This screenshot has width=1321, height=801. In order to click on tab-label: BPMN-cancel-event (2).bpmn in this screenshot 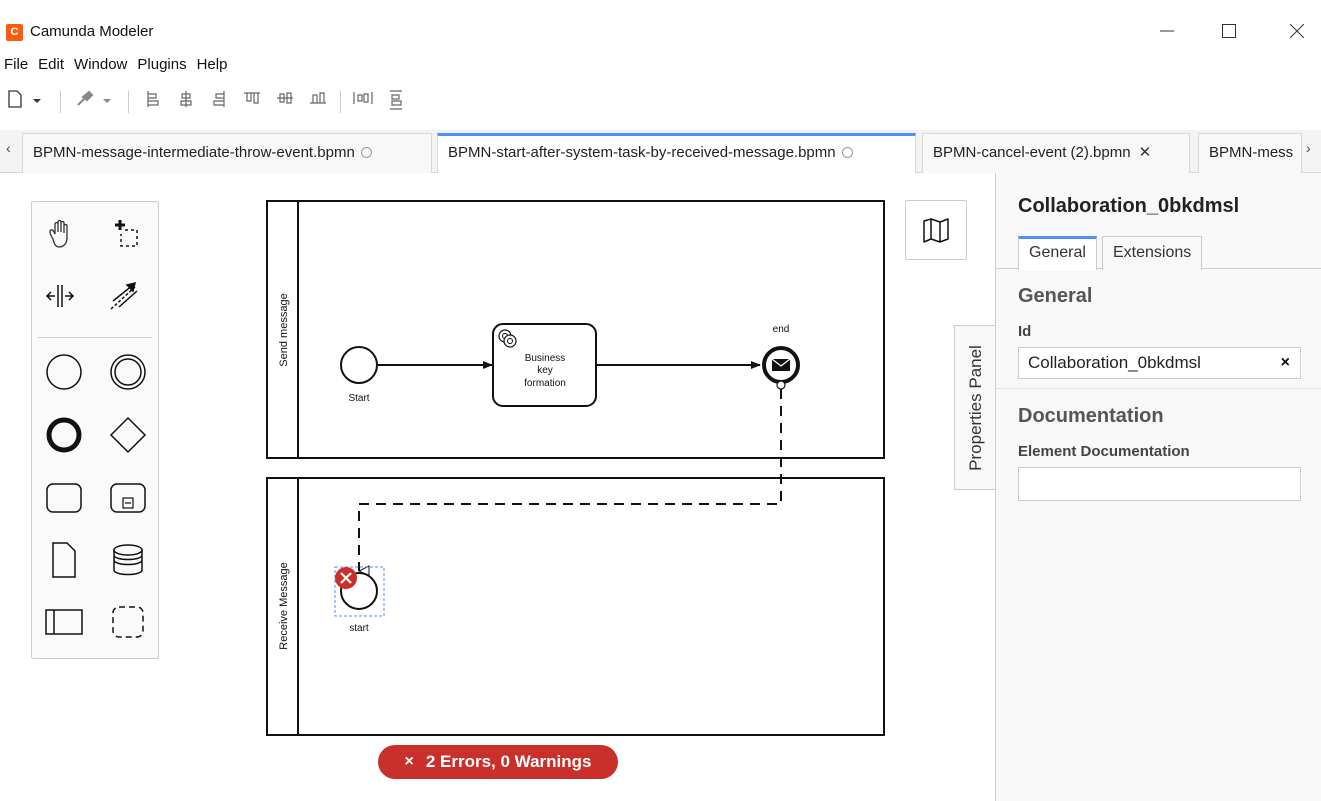, I will do `click(1032, 152)`.